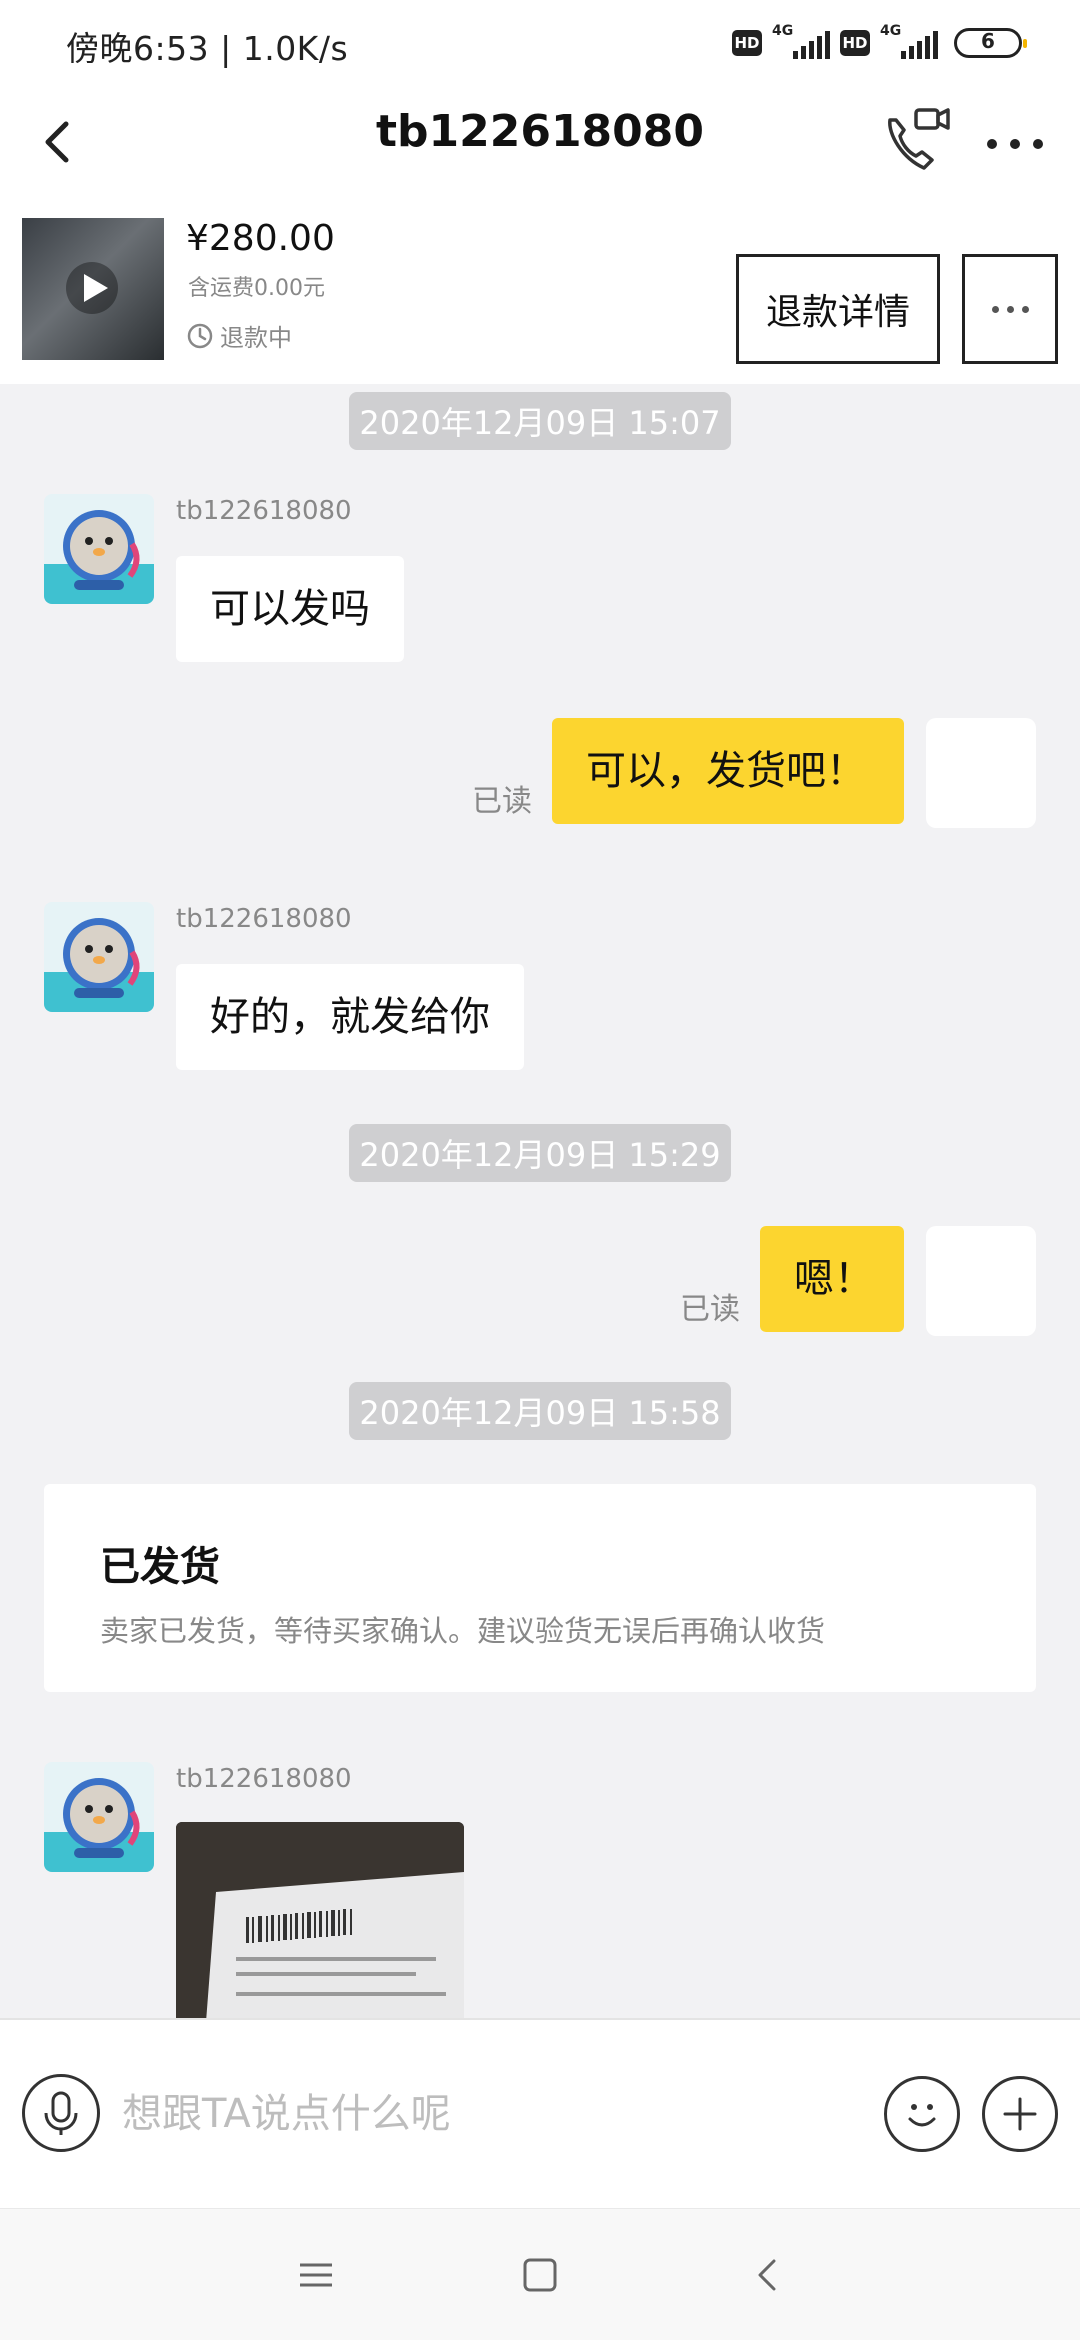 This screenshot has width=1080, height=2340. What do you see at coordinates (801, 41) in the screenshot?
I see `signal-icon: 4G` at bounding box center [801, 41].